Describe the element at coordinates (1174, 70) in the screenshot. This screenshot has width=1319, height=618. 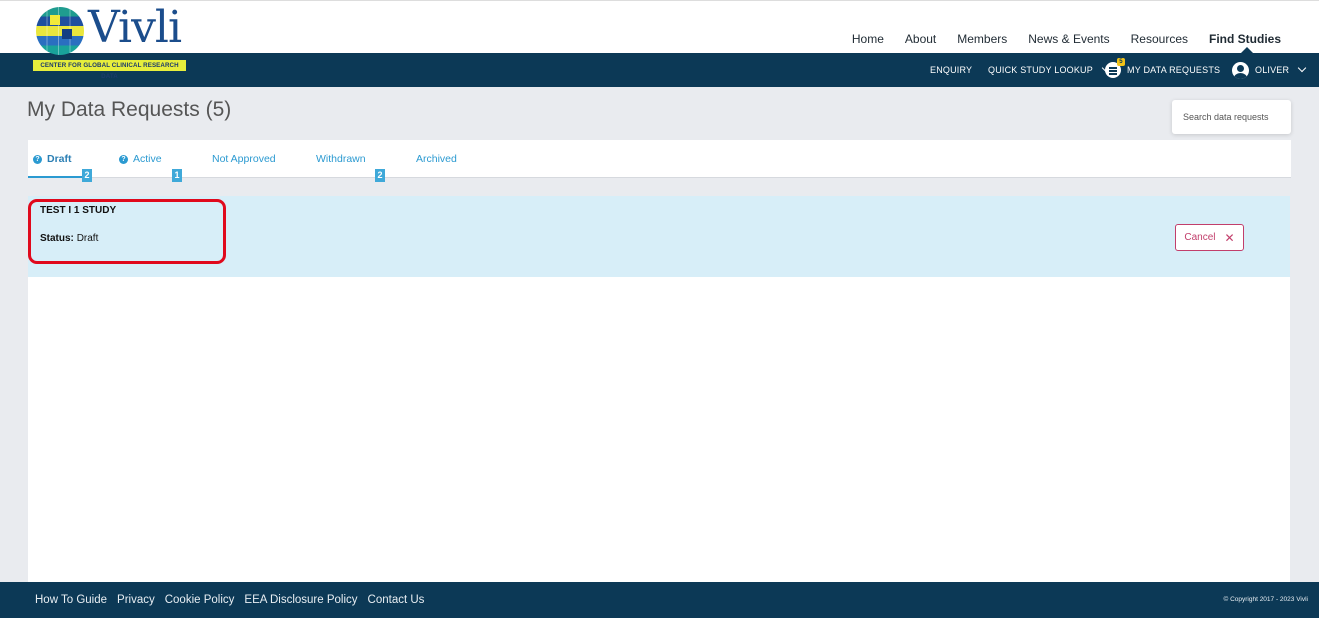
I see `data-requests-label: MY DATA REQUESTS` at that location.